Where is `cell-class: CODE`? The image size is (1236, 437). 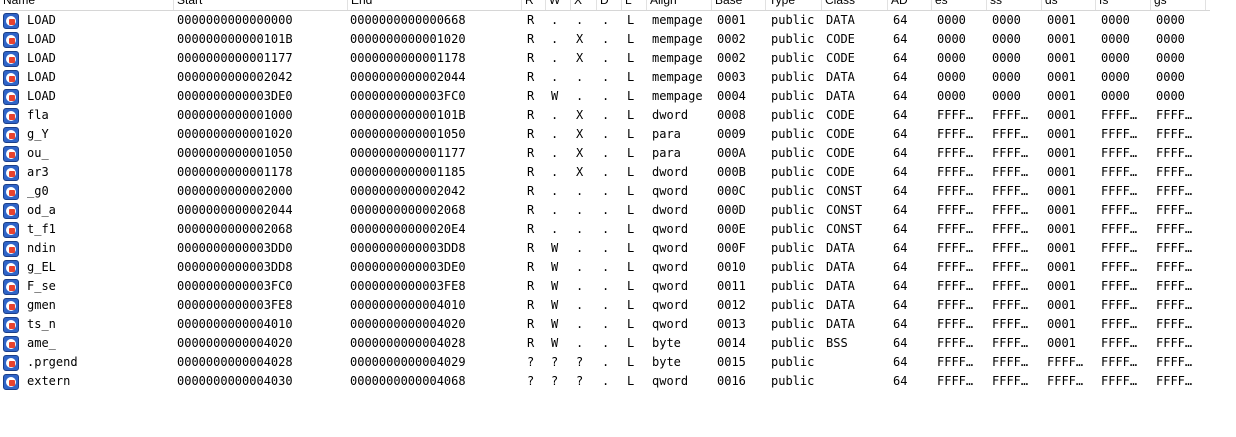 cell-class: CODE is located at coordinates (840, 115).